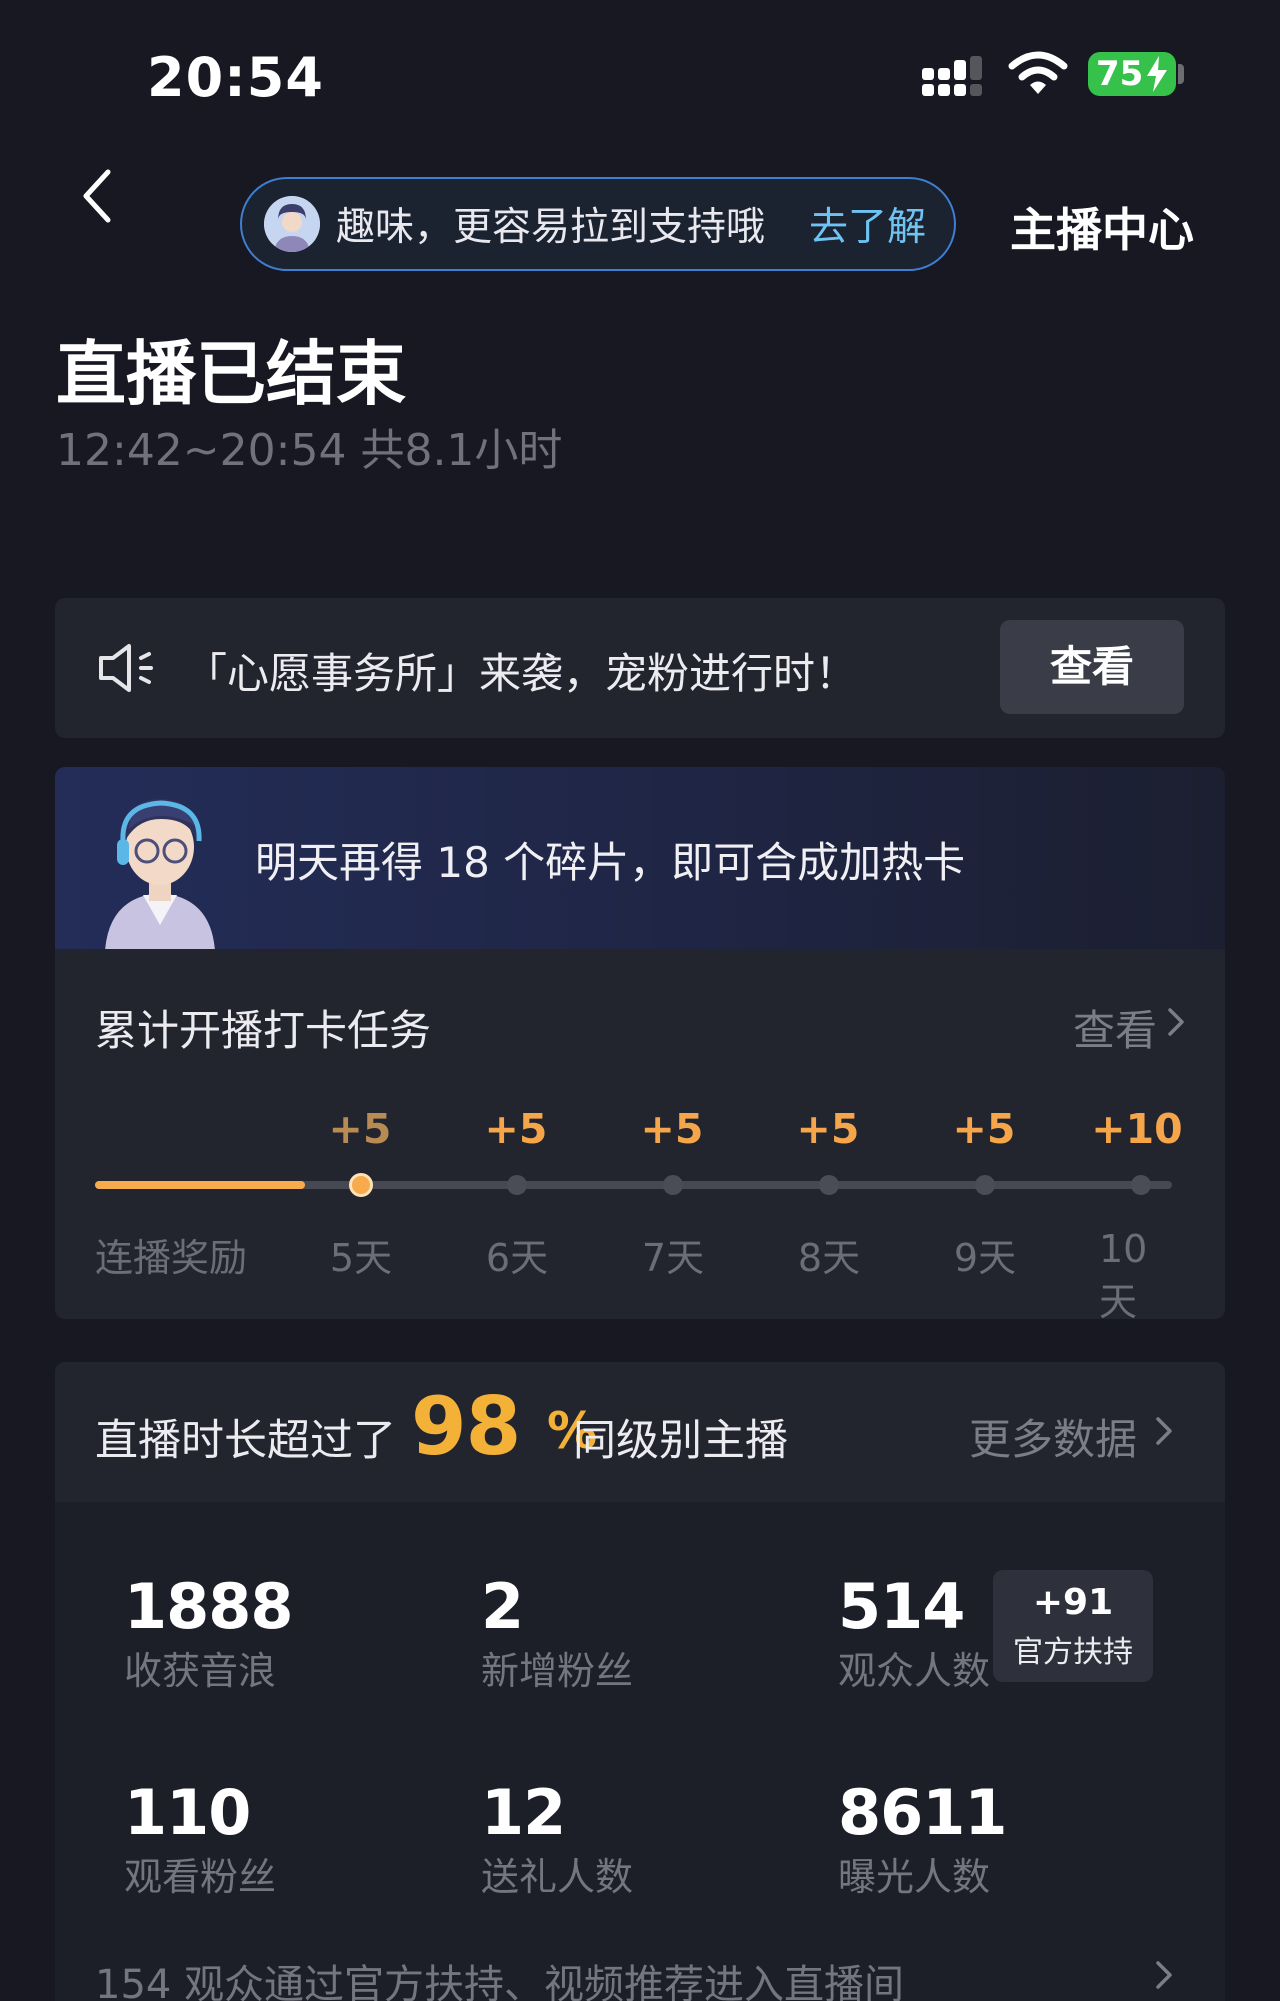 The width and height of the screenshot is (1280, 2001). What do you see at coordinates (245, 1441) in the screenshot?
I see `stats-headline-prefix: 直播时长超过了` at bounding box center [245, 1441].